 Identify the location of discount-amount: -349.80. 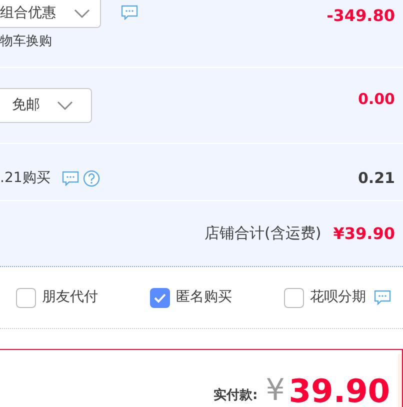
(360, 16).